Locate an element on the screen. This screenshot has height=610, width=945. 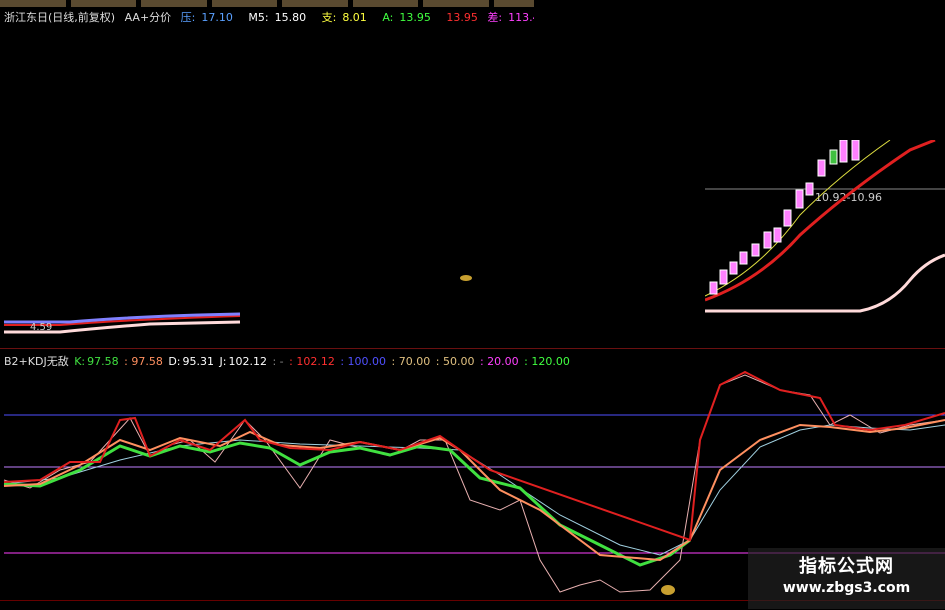
v6-value: : 50.00 is located at coordinates (455, 361).